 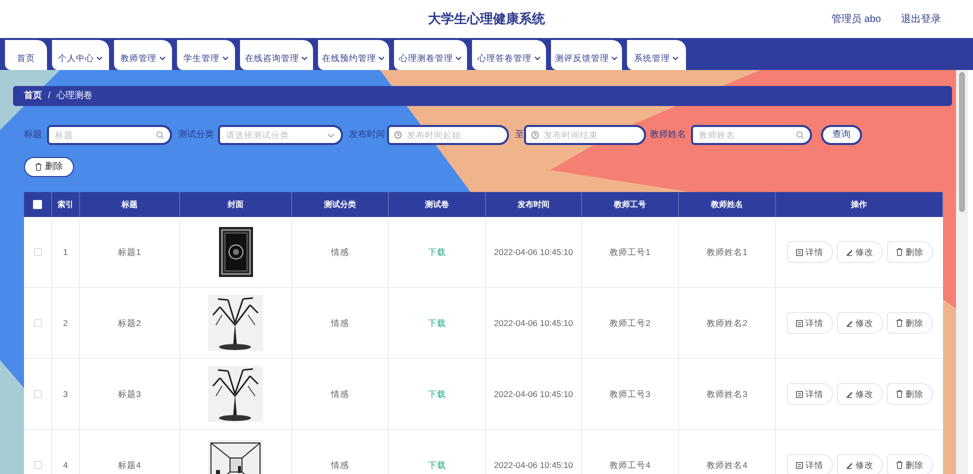 What do you see at coordinates (143, 55) in the screenshot?
I see `nav-tab: 教师管理` at bounding box center [143, 55].